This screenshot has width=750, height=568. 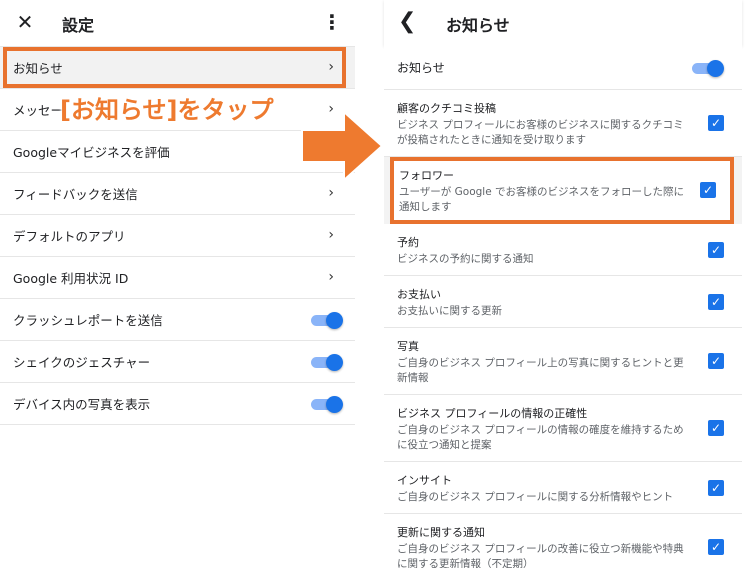 What do you see at coordinates (177, 278) in the screenshot?
I see `settings-item-usage-id: Google 利用状況 ID ›` at bounding box center [177, 278].